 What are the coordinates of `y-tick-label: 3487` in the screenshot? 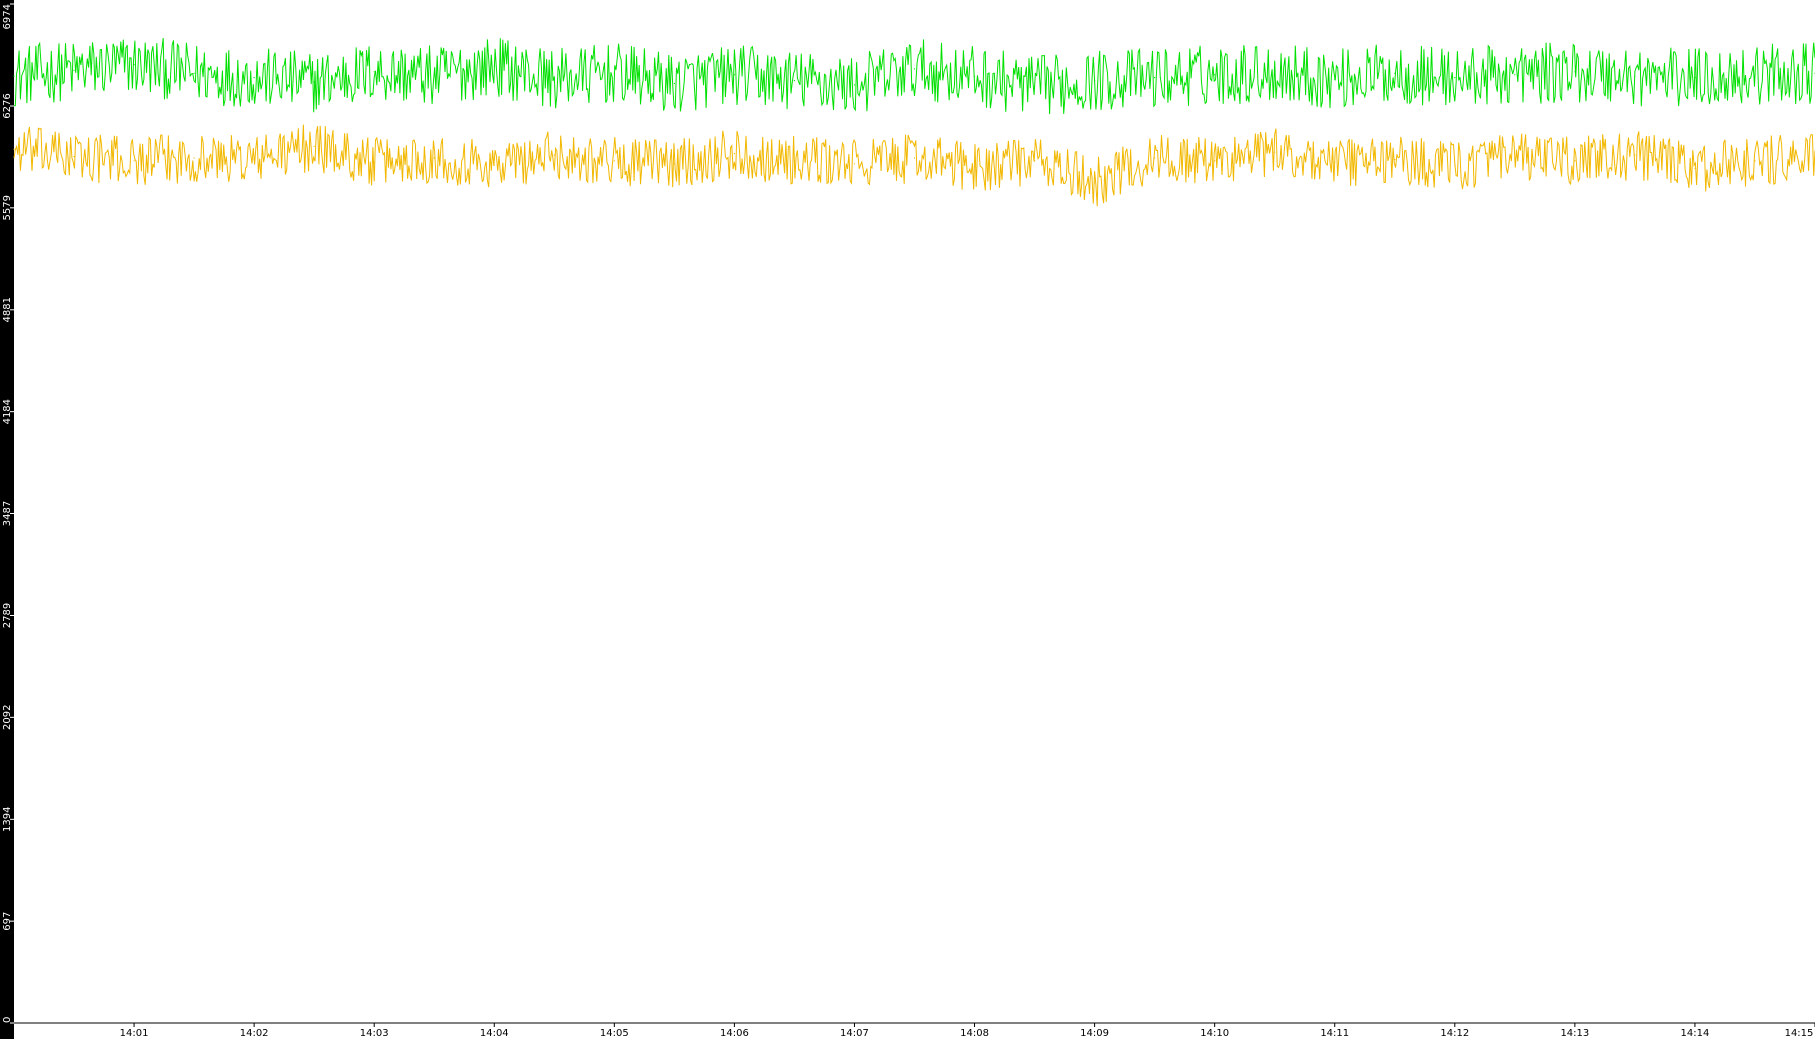 It's located at (7, 513).